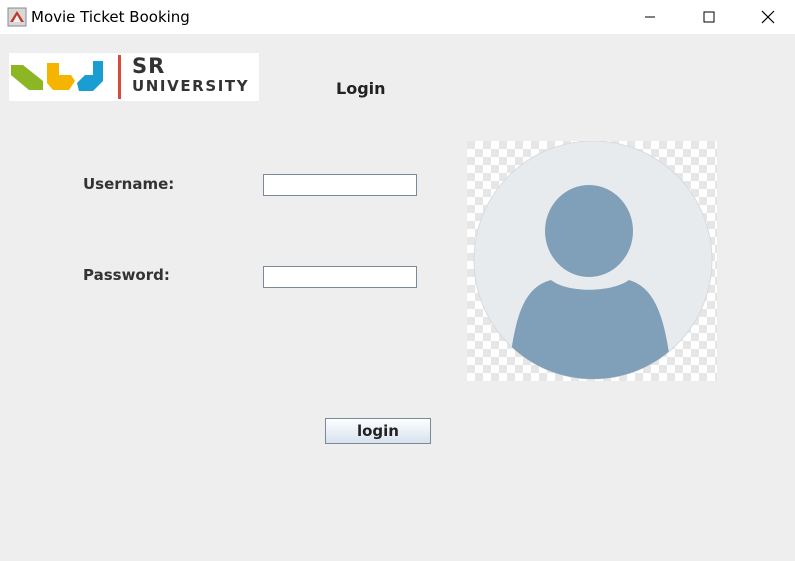  I want to click on maximize-button, so click(709, 16).